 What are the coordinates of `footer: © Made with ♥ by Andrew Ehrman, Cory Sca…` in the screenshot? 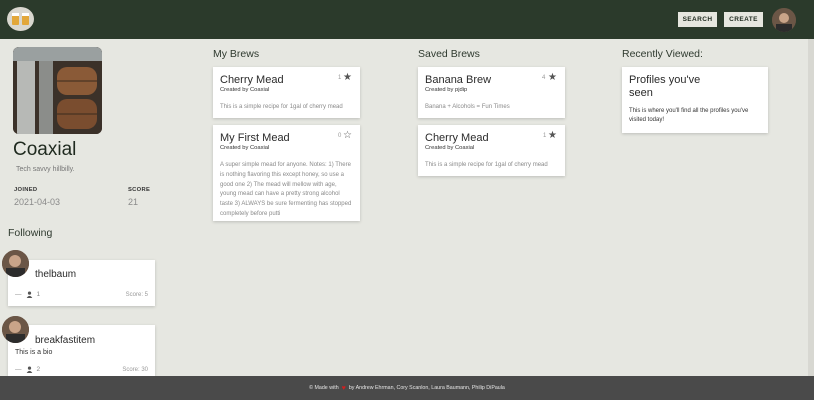 It's located at (407, 388).